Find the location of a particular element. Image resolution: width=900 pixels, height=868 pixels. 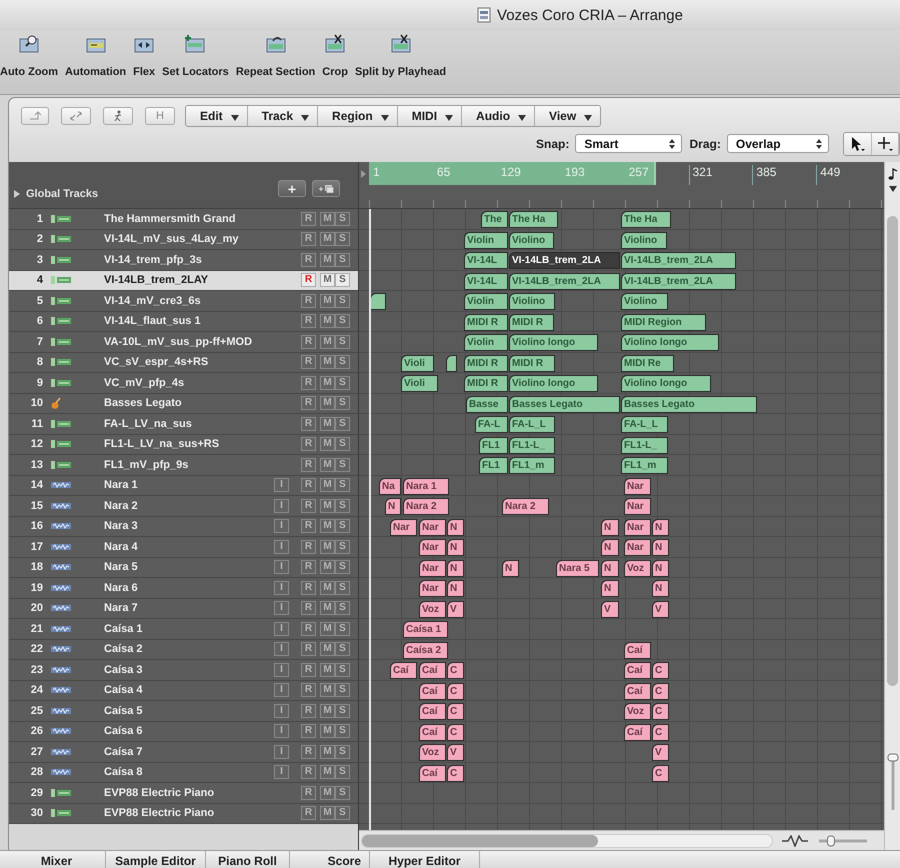

editor-tab: Sample Editor is located at coordinates (156, 859).